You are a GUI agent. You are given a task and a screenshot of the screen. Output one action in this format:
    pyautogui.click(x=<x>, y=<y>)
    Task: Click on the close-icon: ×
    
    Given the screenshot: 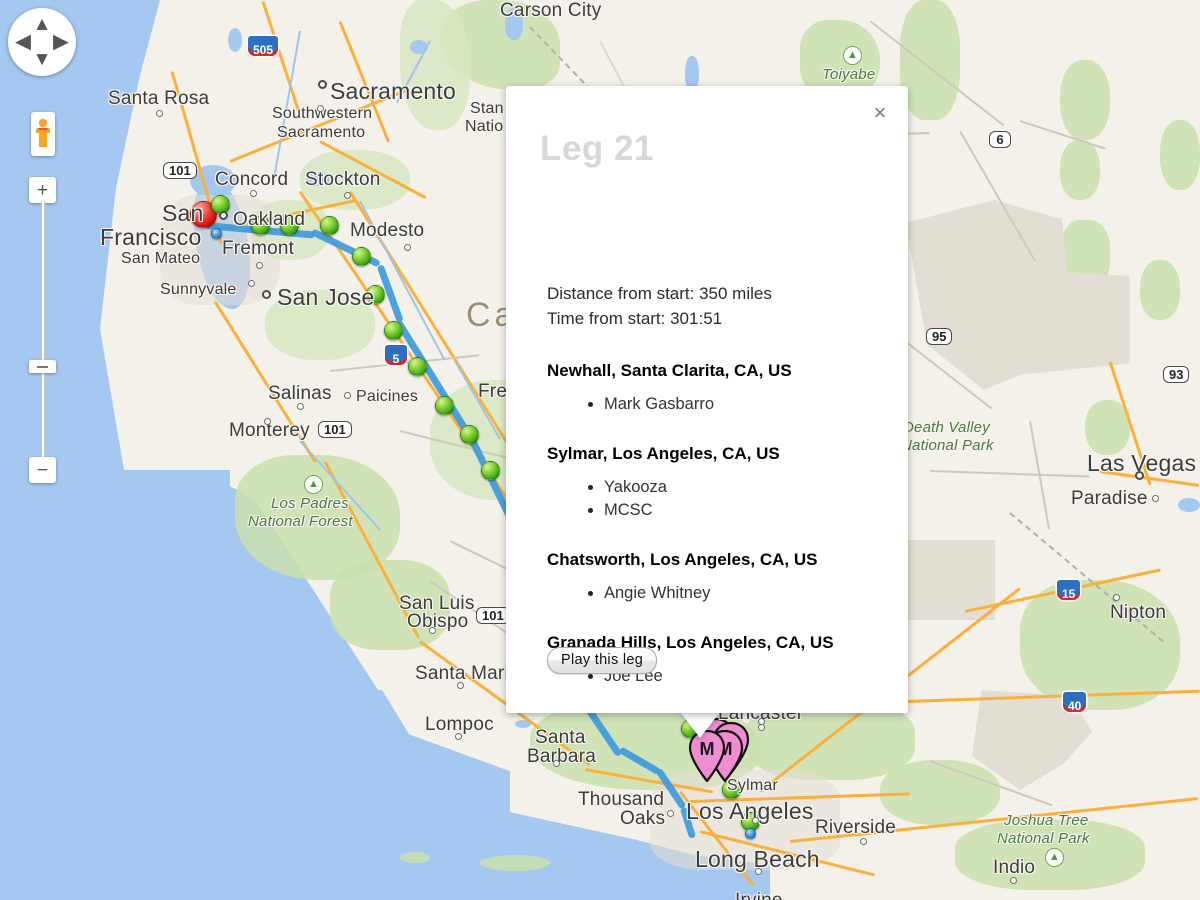 What is the action you would take?
    pyautogui.click(x=880, y=113)
    